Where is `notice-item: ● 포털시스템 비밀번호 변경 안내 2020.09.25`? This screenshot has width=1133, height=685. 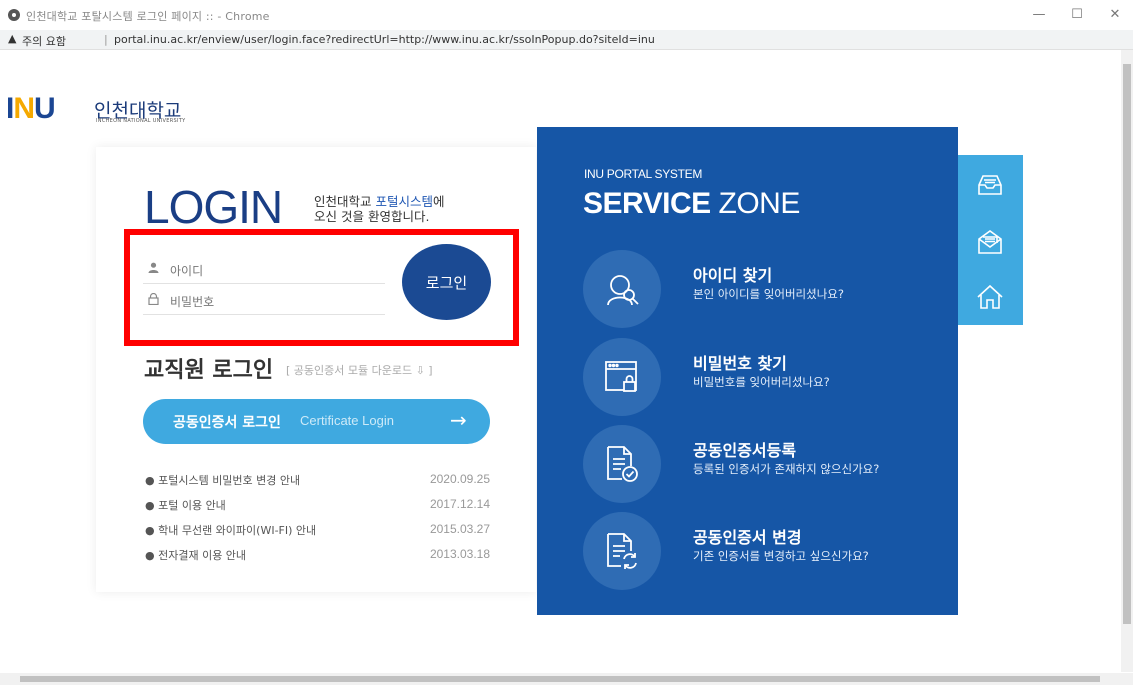
notice-item: ● 포털시스템 비밀번호 변경 안내 2020.09.25 is located at coordinates (317, 480).